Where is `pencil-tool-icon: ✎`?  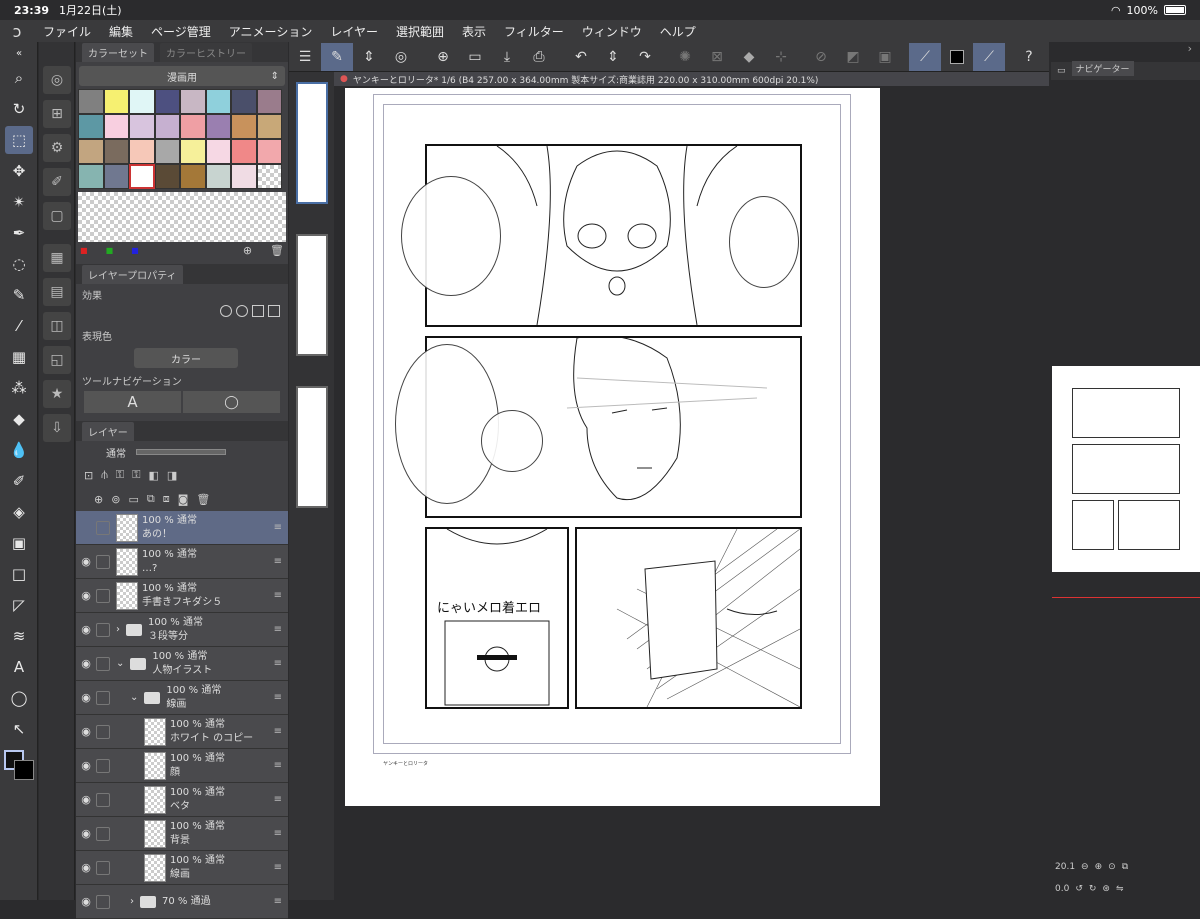
pencil-tool-icon: ✎ is located at coordinates (19, 295).